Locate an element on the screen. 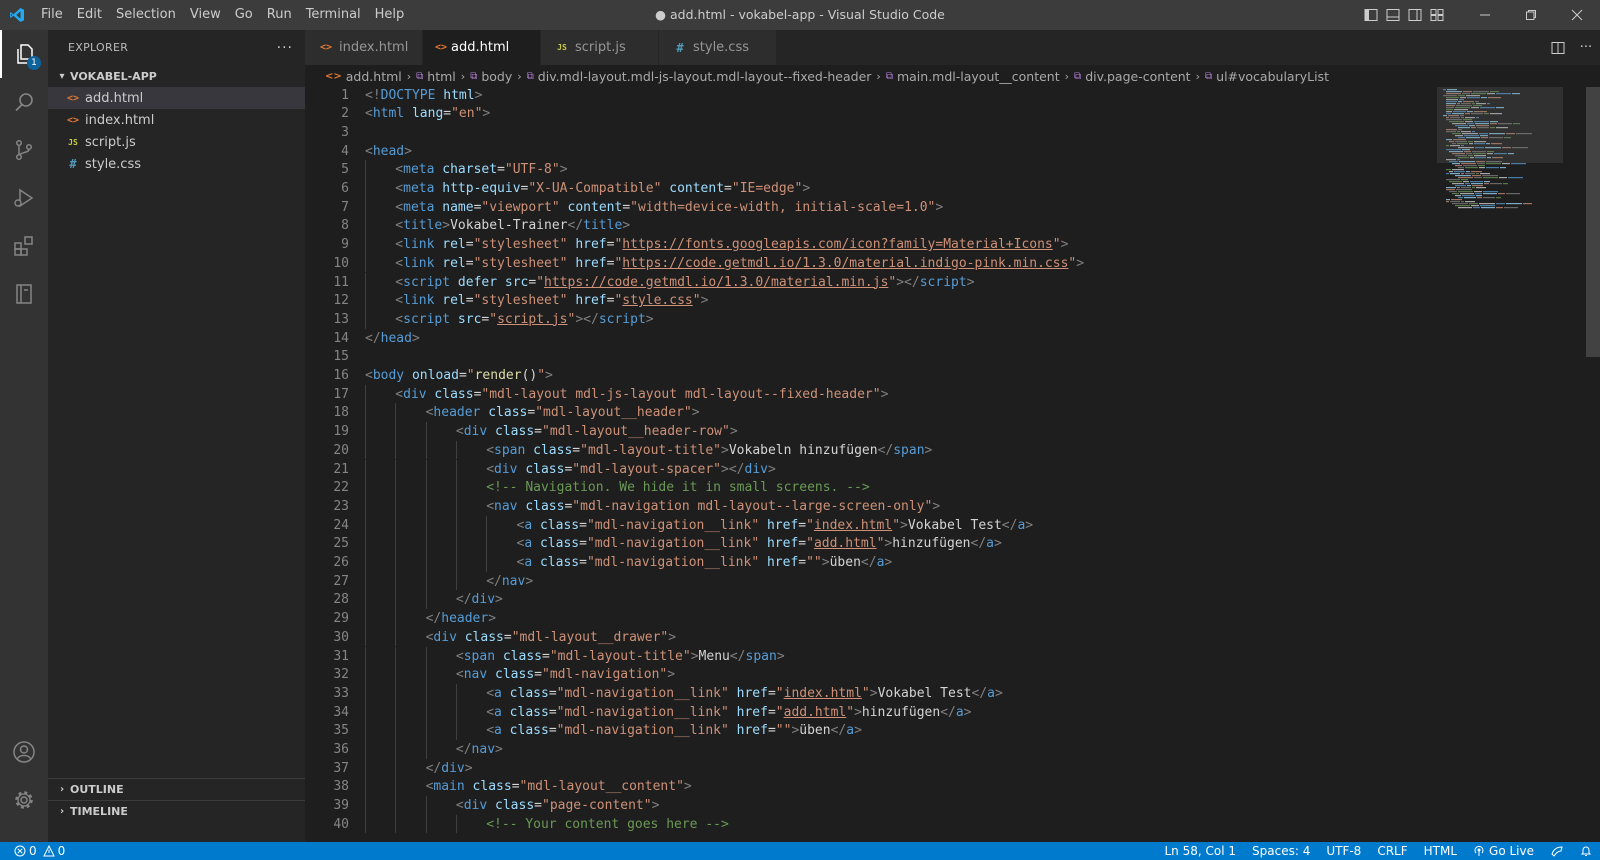 This screenshot has height=860, width=1600. menu-view: View is located at coordinates (205, 15).